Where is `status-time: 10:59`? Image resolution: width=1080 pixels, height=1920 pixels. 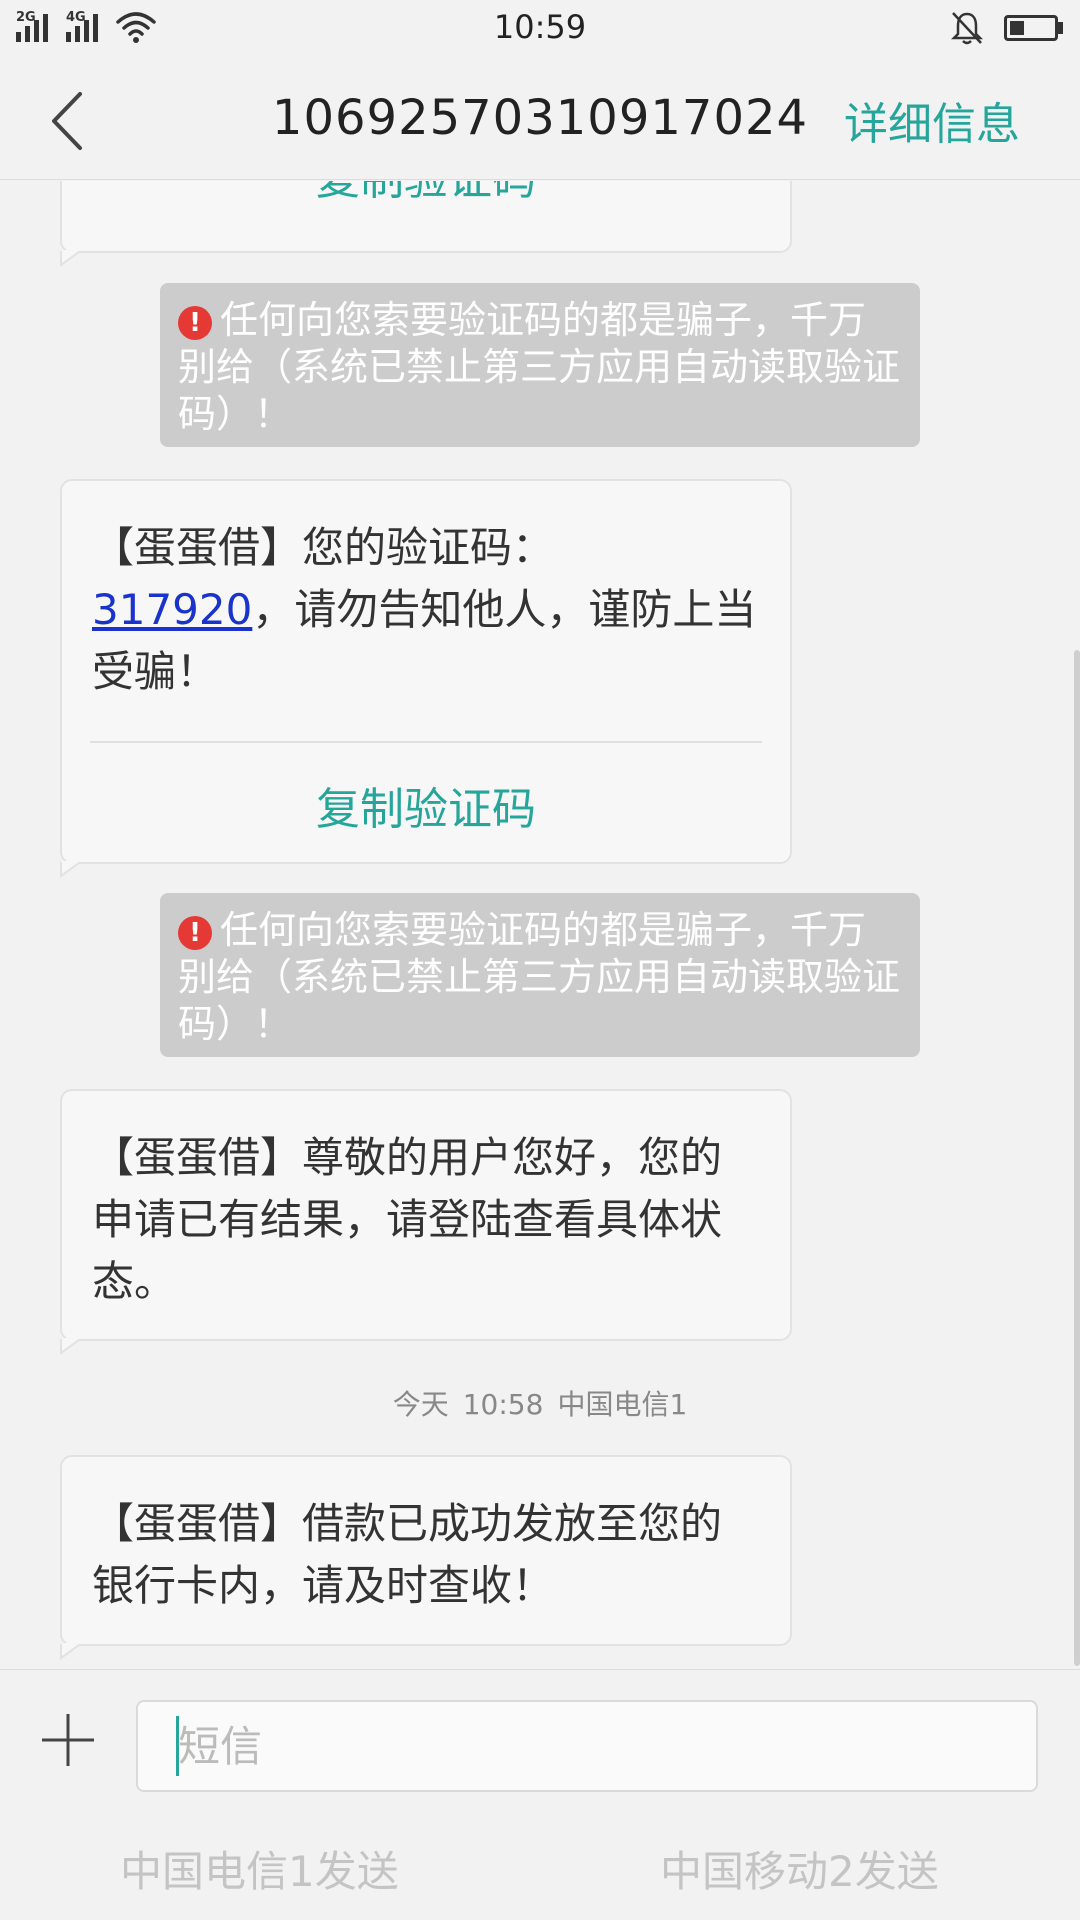
status-time: 10:59 is located at coordinates (540, 27).